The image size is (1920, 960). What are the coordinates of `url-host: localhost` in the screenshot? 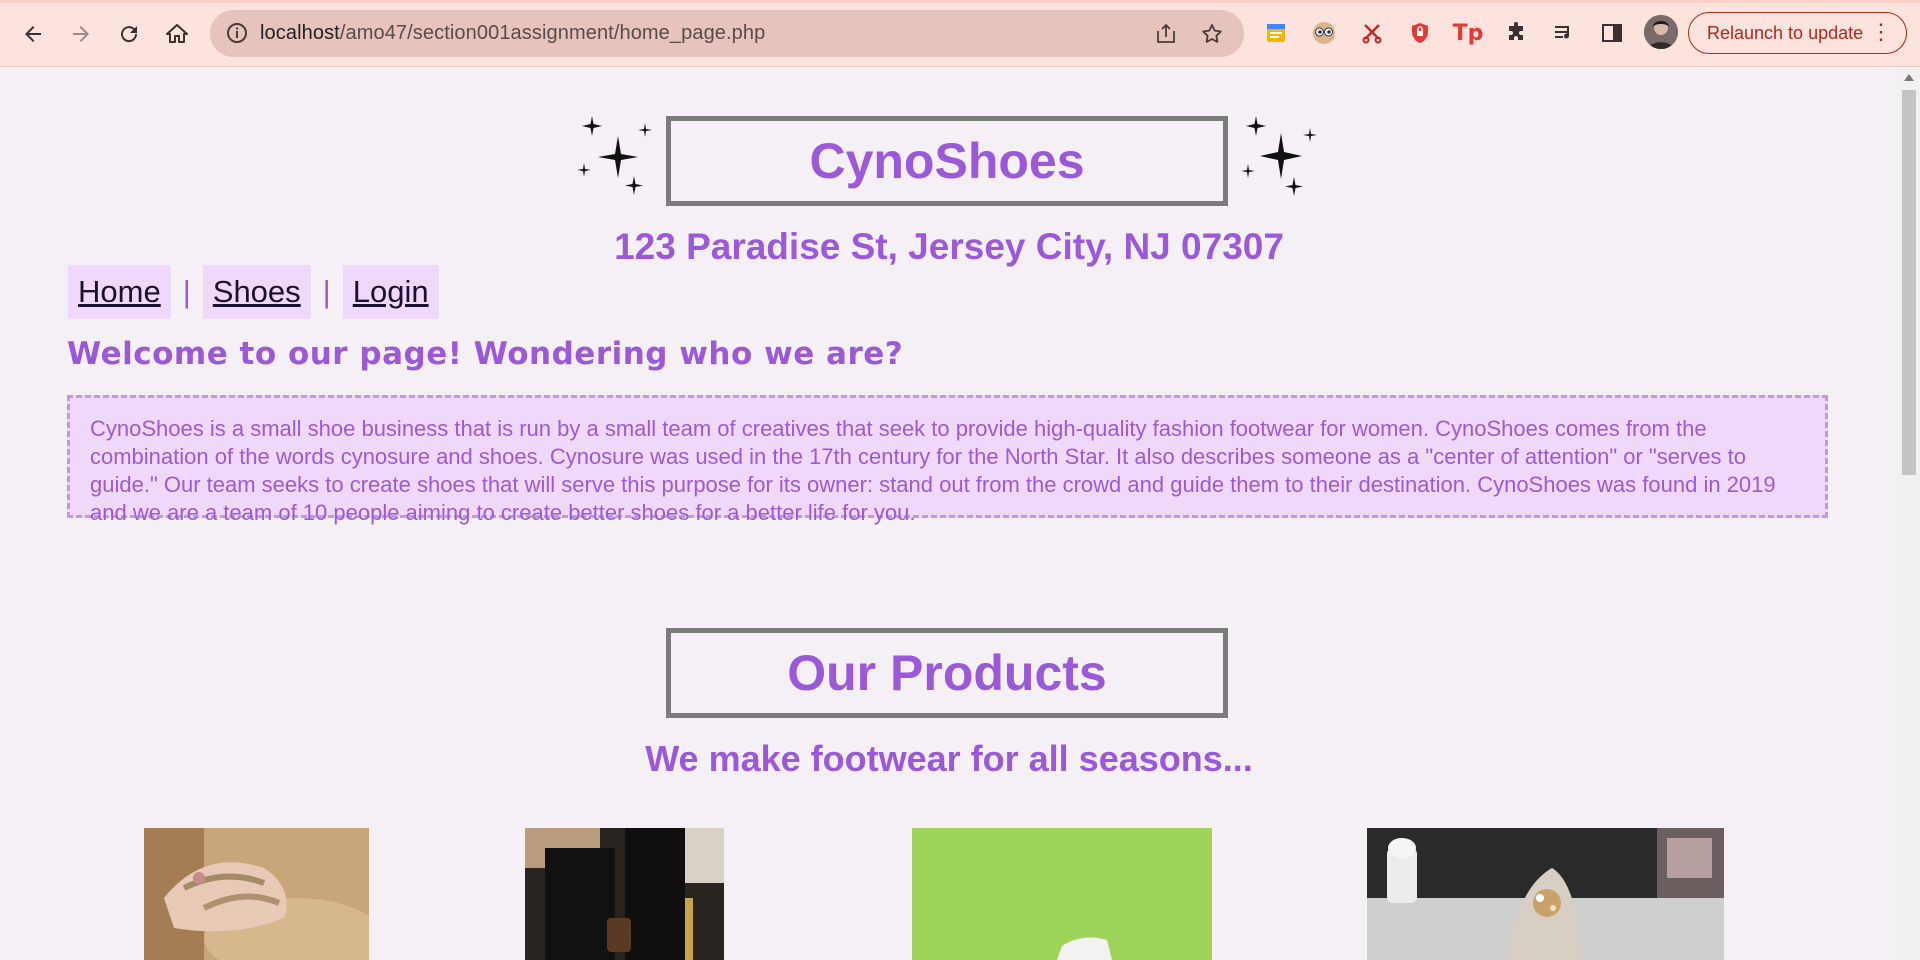 It's located at (300, 33).